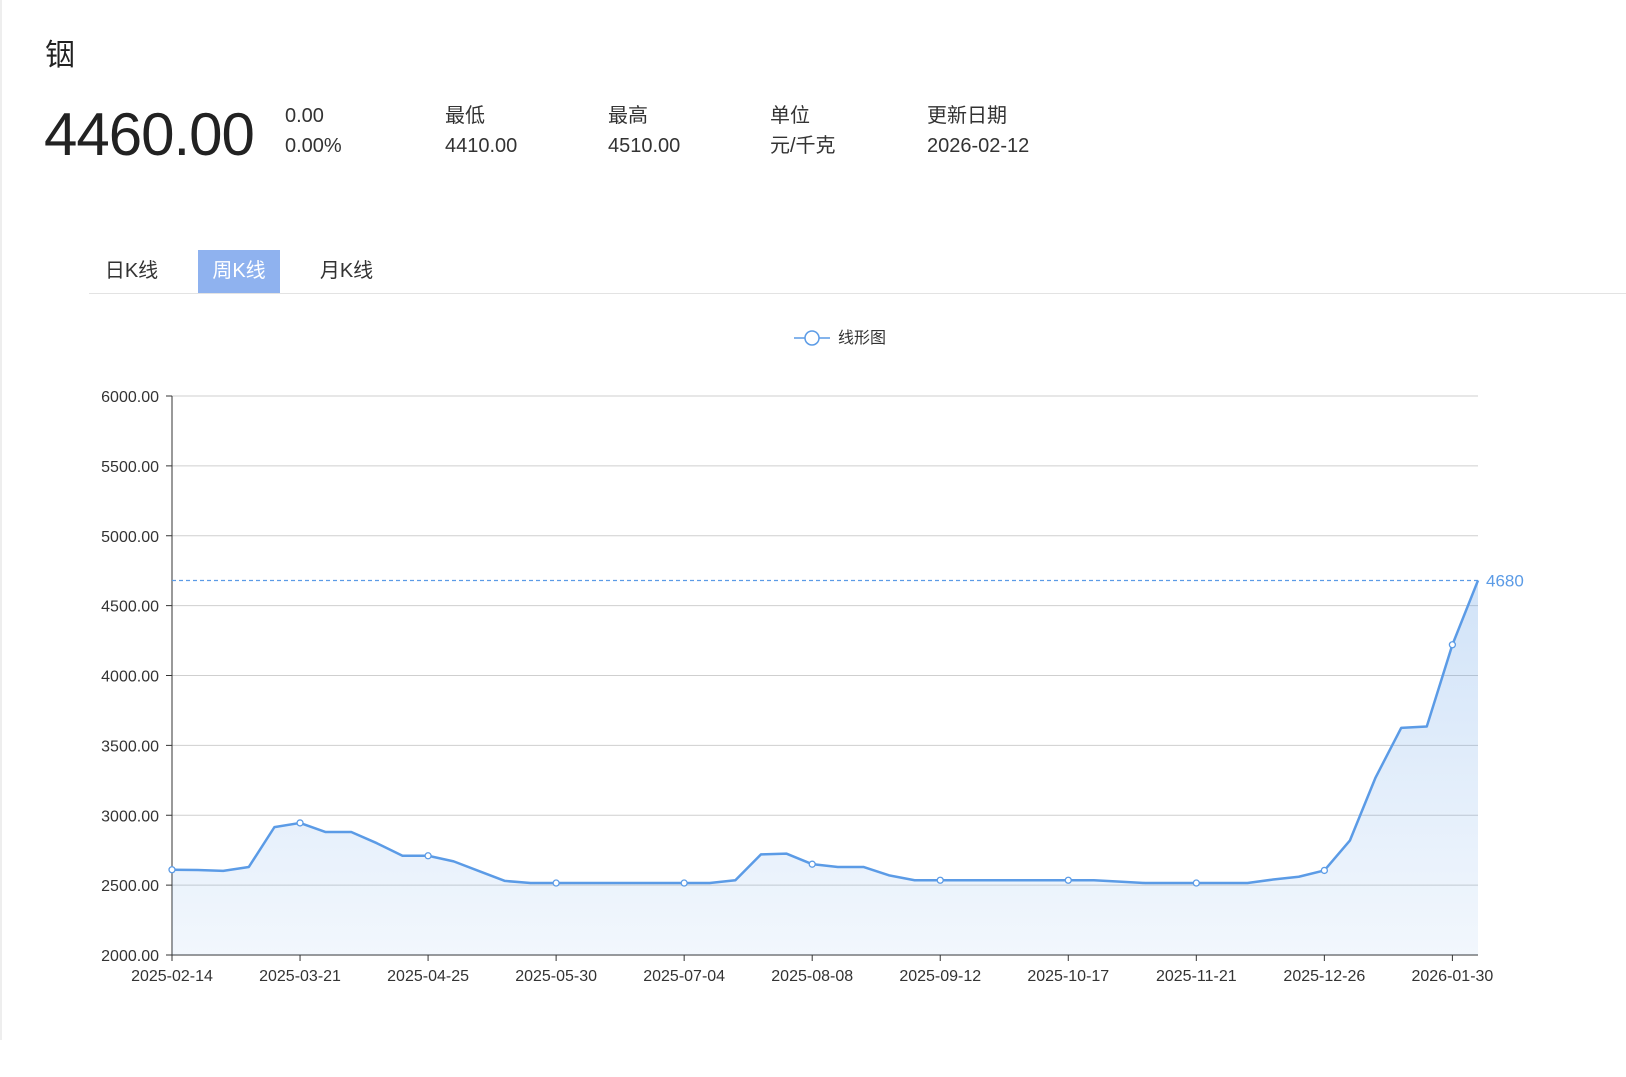 The width and height of the screenshot is (1626, 1077). I want to click on stat-low-value: 4410.00, so click(481, 146).